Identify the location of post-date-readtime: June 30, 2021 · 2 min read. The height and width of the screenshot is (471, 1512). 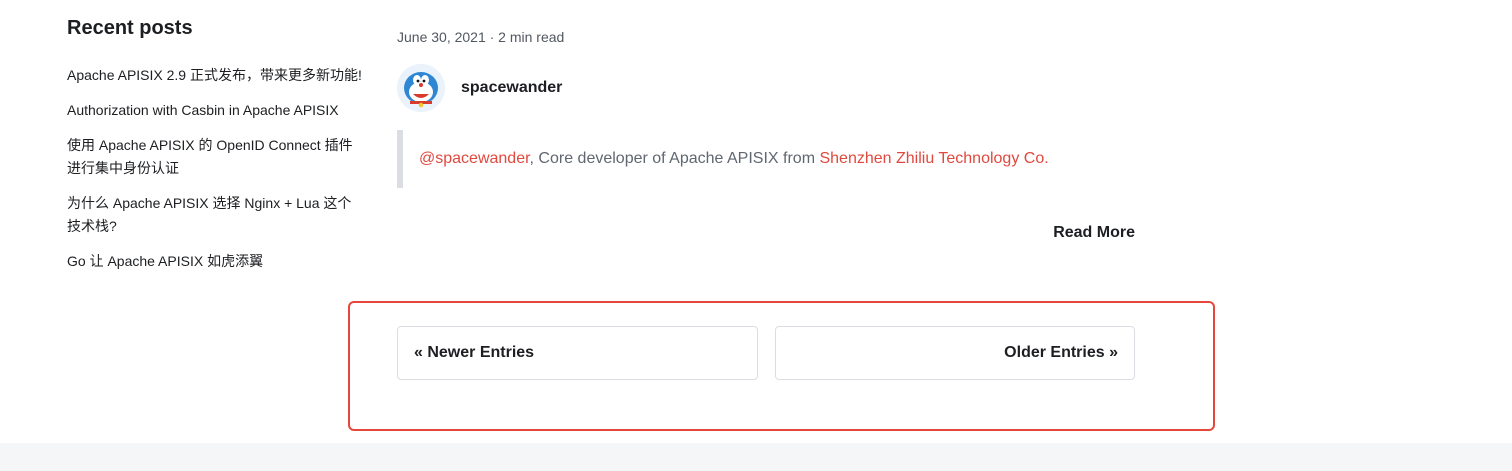
(481, 37).